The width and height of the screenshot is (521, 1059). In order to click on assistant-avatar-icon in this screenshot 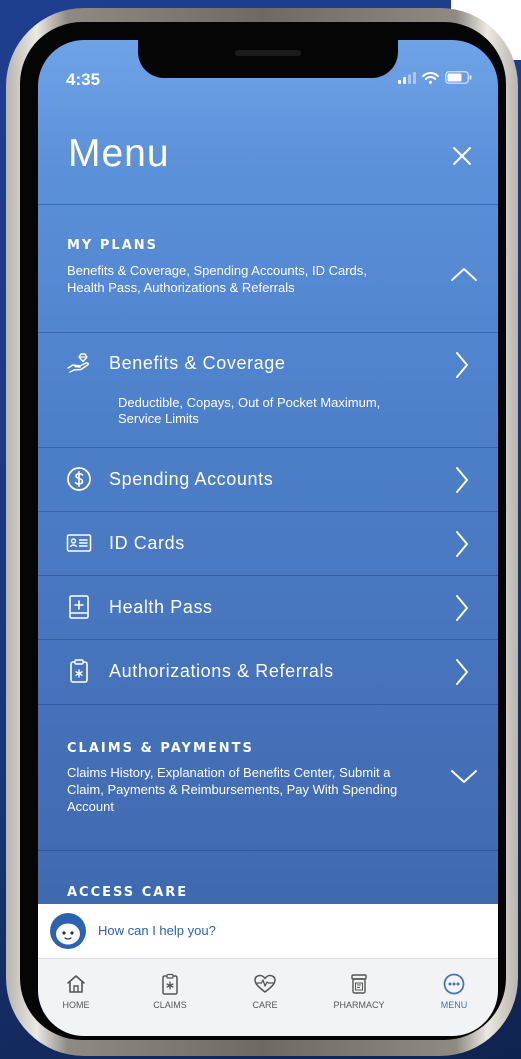, I will do `click(68, 931)`.